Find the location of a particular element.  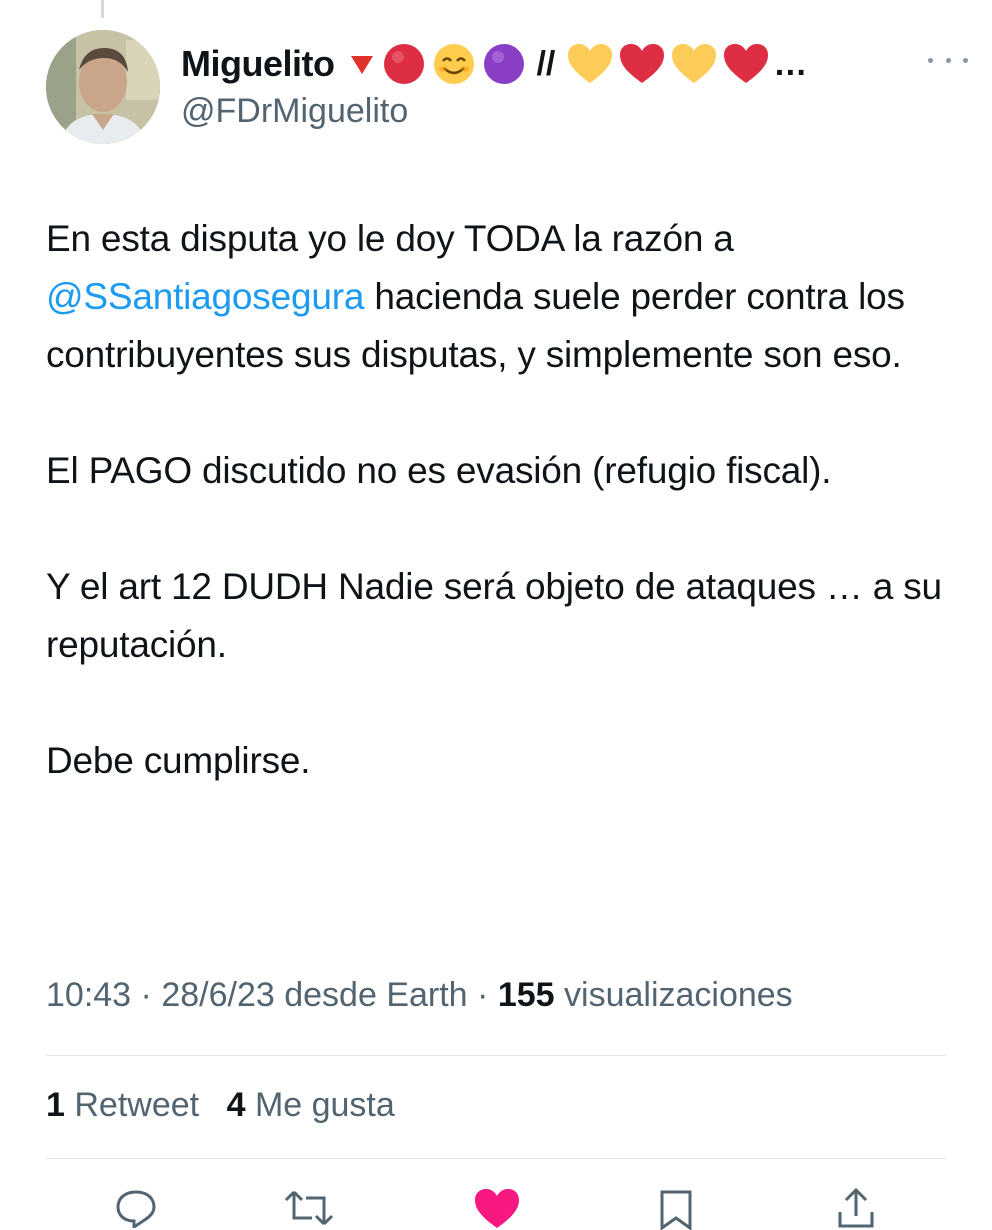

likes-count: 4 is located at coordinates (236, 1105).